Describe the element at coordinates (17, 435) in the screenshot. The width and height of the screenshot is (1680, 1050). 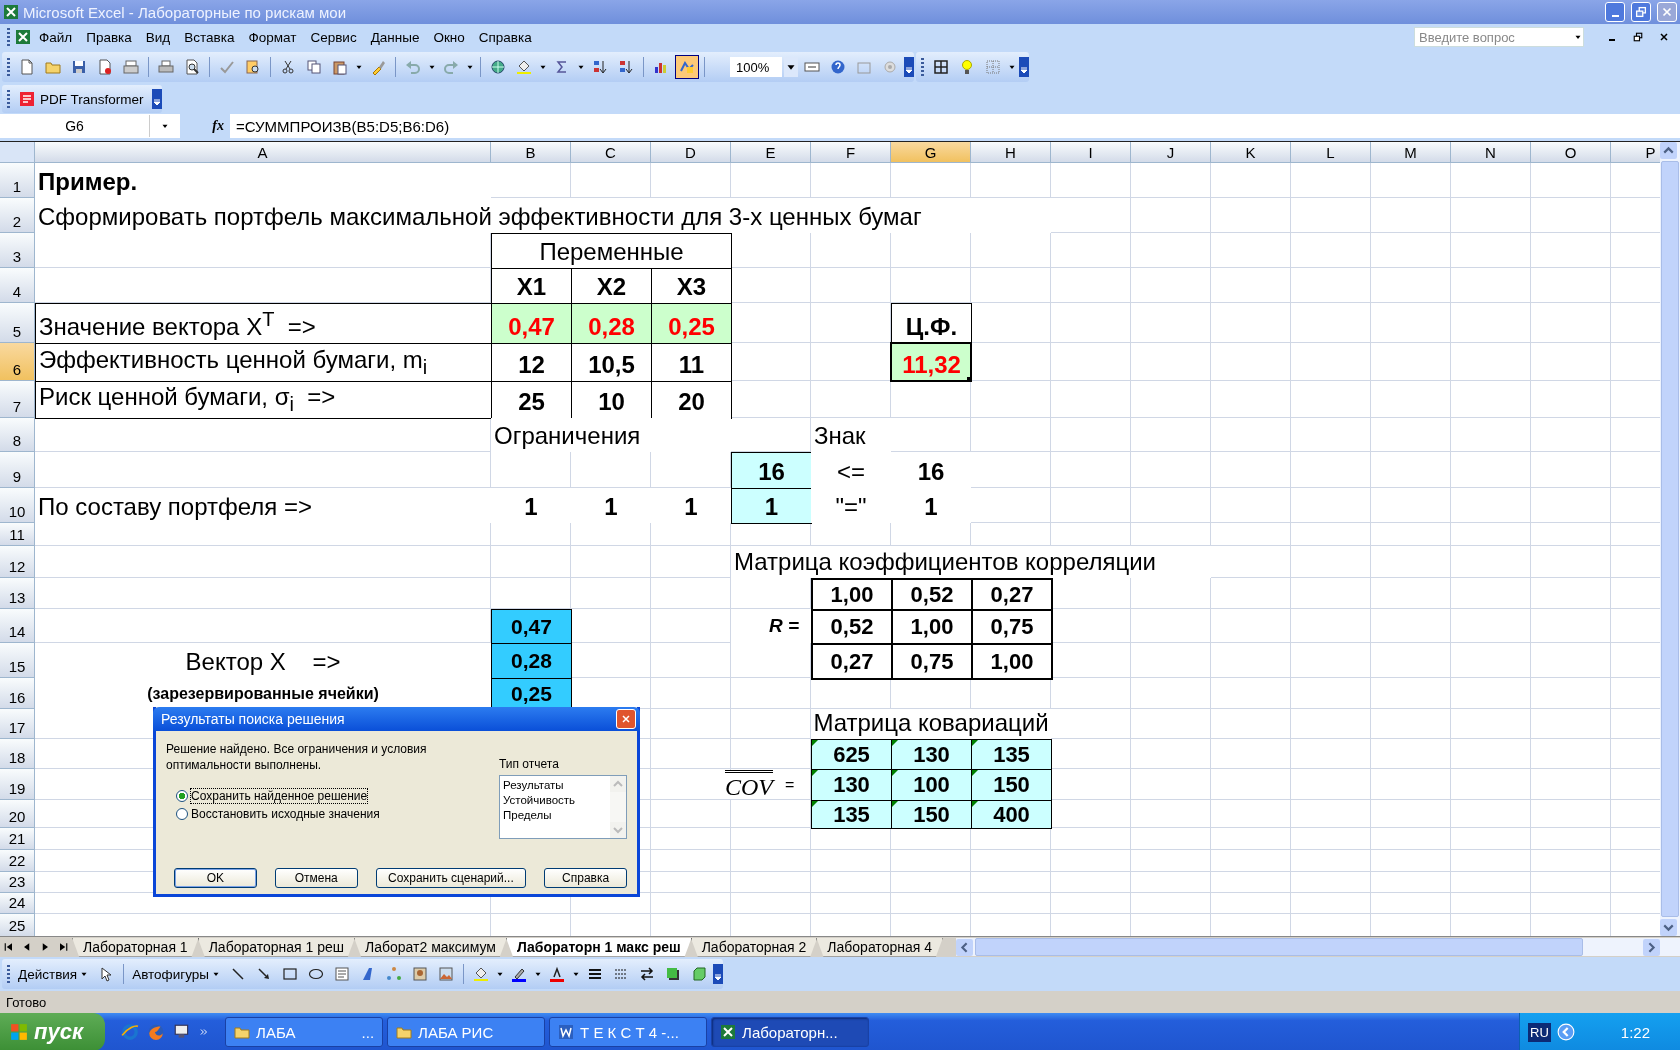
I see `row-header: 8` at that location.